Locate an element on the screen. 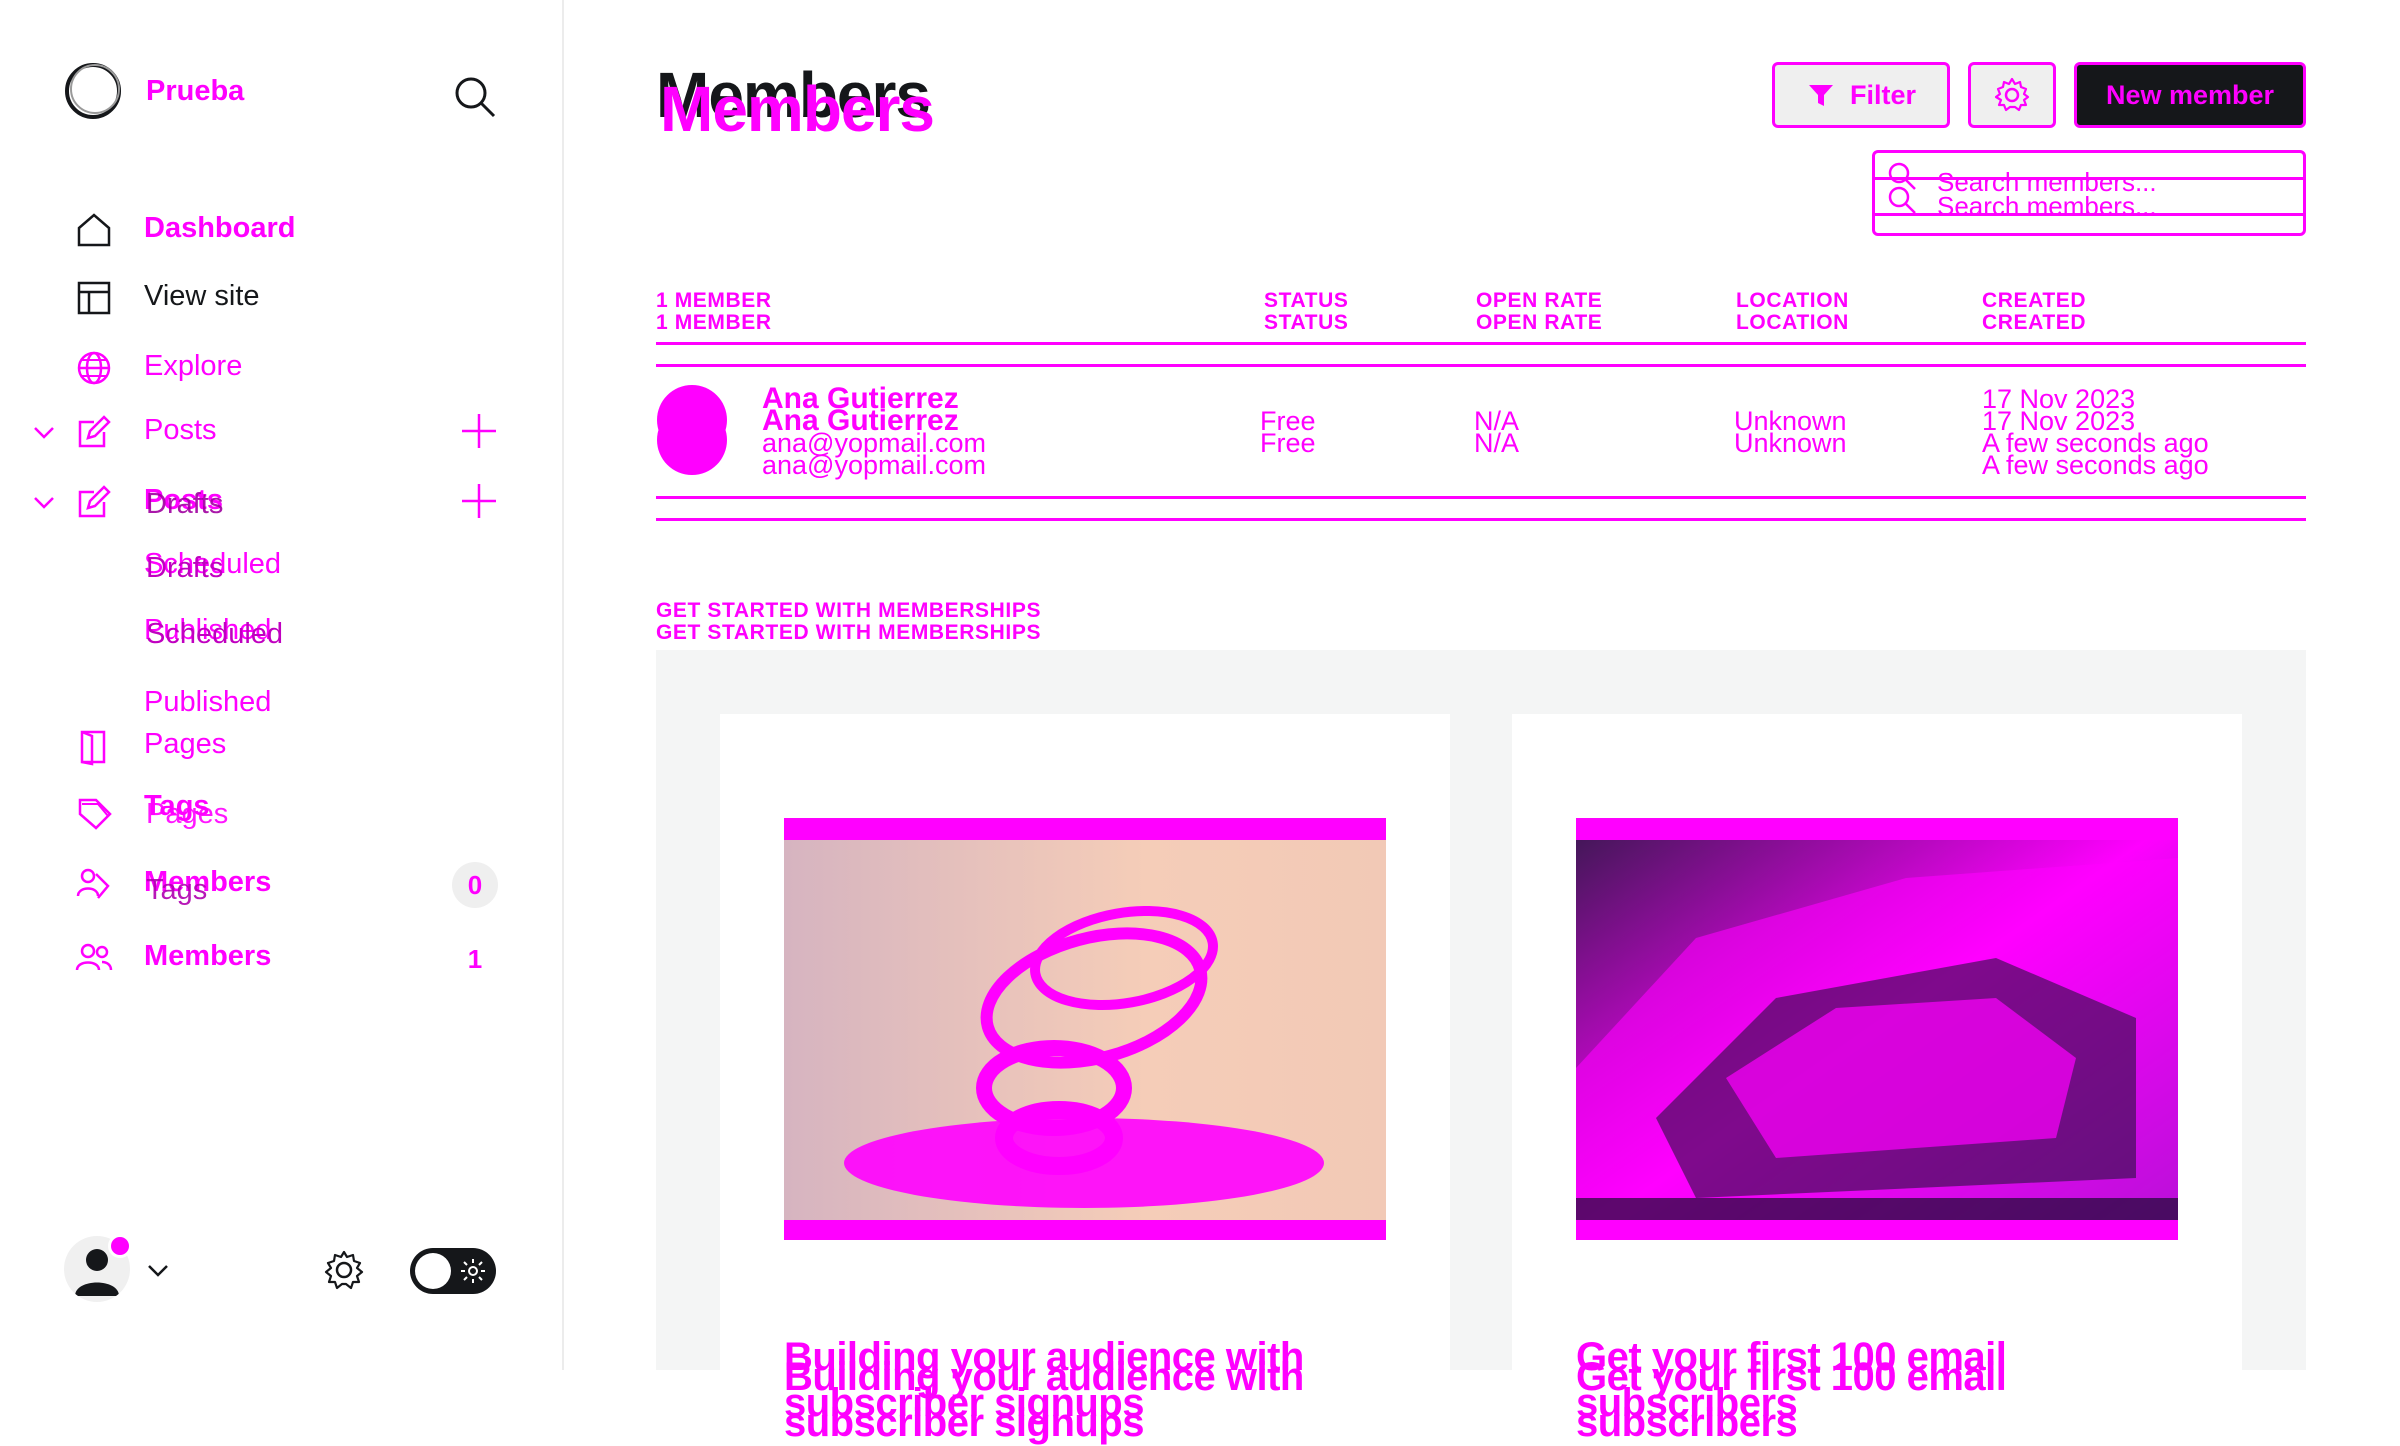 This screenshot has width=2400, height=1446. theme-toggle is located at coordinates (453, 1271).